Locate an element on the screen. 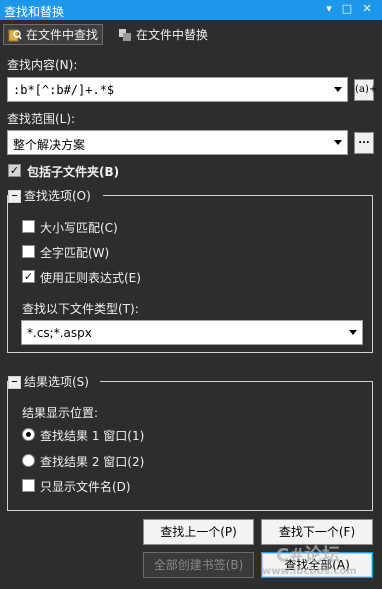 Image resolution: width=382 pixels, height=589 pixels. window-title: 查找和替换 is located at coordinates (34, 12).